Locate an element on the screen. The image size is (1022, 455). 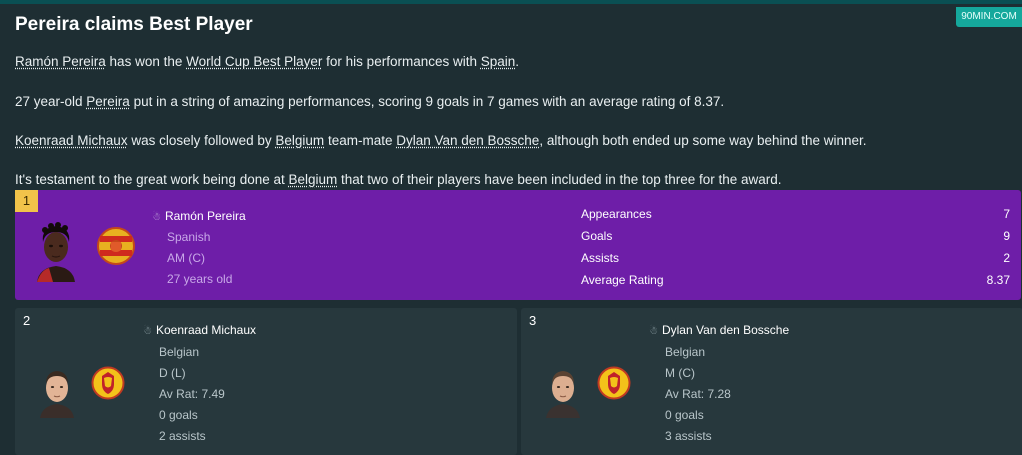
rank-badge: 1 is located at coordinates (26, 201).